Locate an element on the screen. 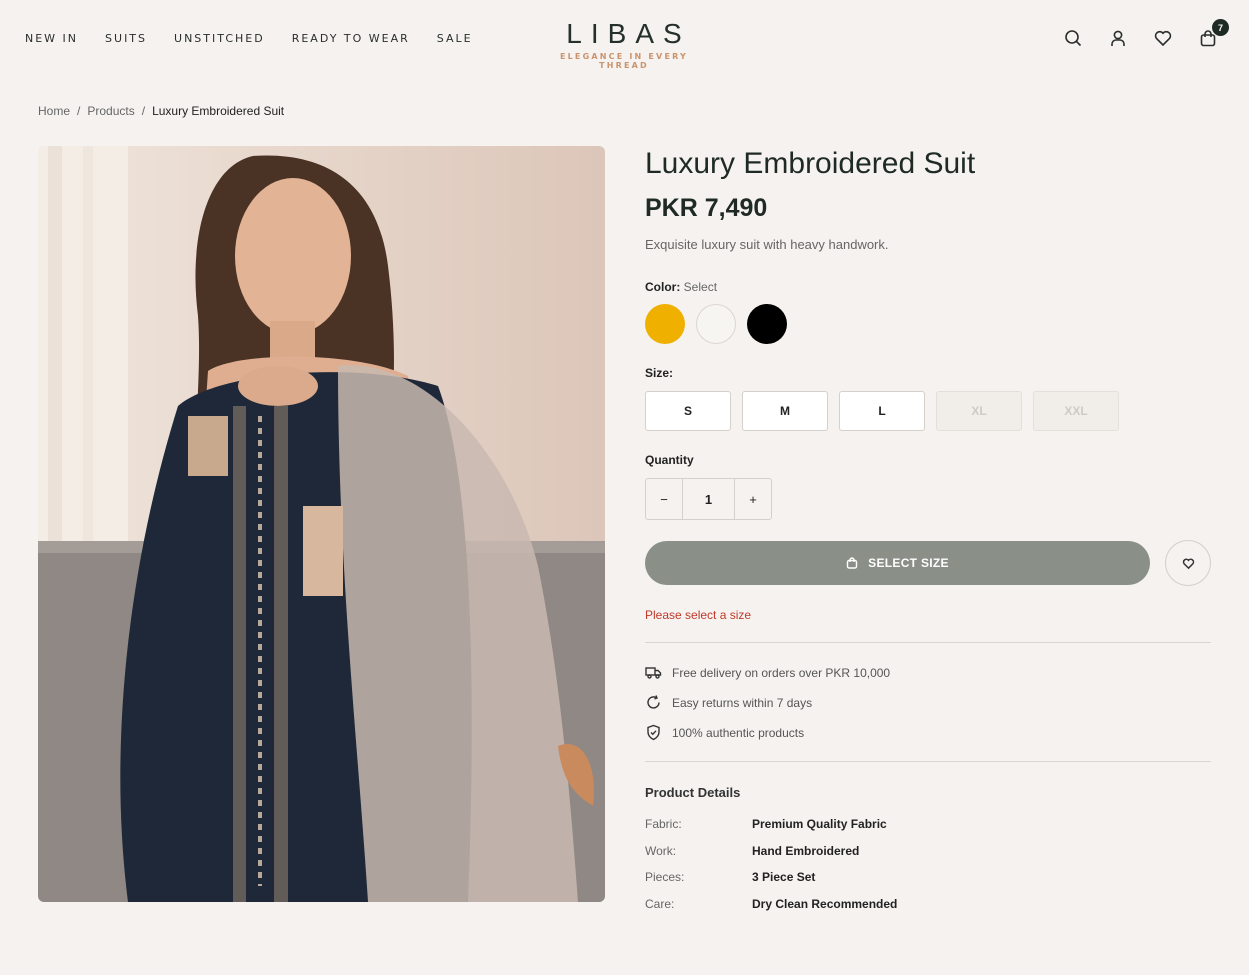 The height and width of the screenshot is (975, 1249). detail-key: Pieces: is located at coordinates (665, 877).